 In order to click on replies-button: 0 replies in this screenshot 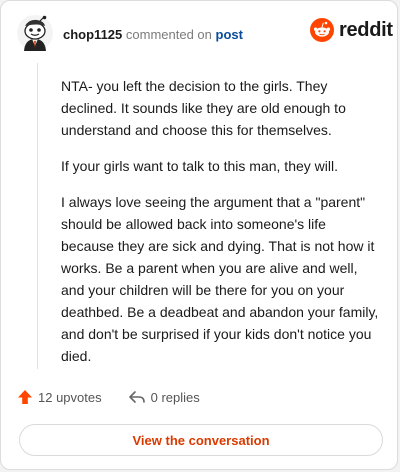, I will do `click(164, 397)`.